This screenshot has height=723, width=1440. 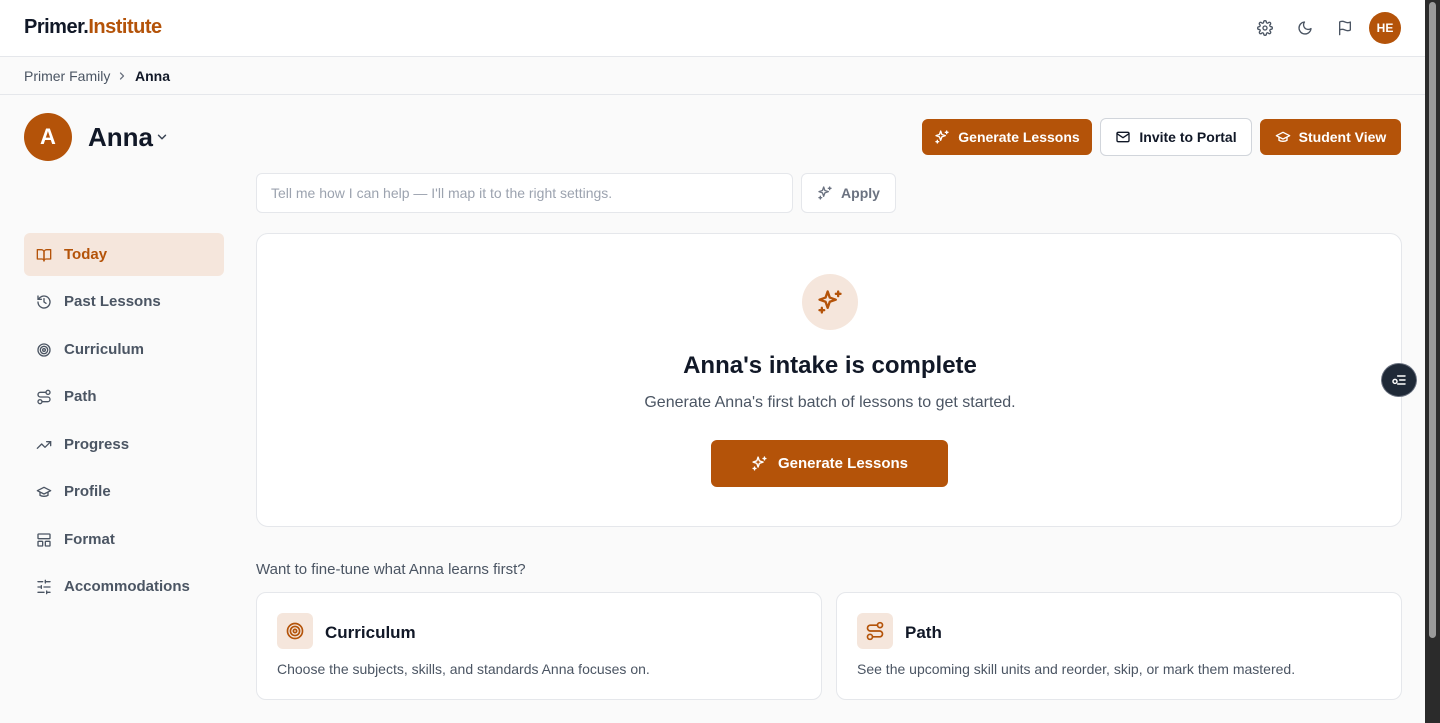 I want to click on sidebar-item-label: Path, so click(x=80, y=396).